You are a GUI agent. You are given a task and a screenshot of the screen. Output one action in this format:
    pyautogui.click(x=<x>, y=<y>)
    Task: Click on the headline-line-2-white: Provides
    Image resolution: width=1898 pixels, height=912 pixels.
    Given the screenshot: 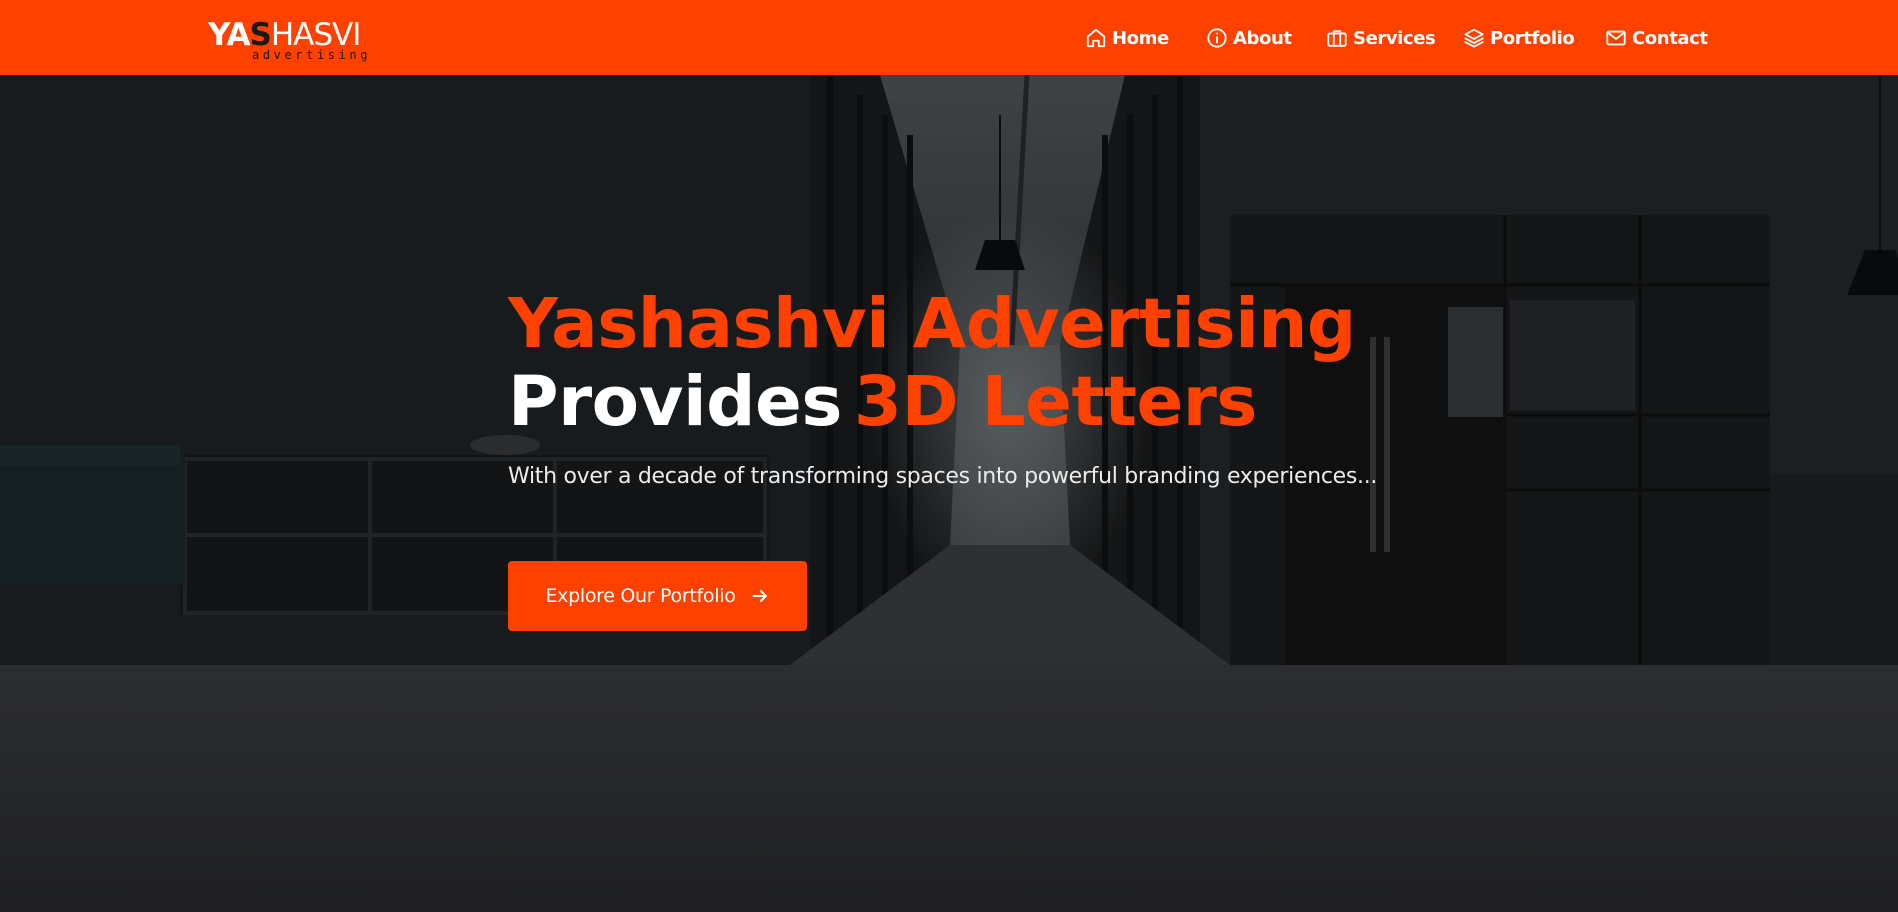 What is the action you would take?
    pyautogui.click(x=675, y=402)
    